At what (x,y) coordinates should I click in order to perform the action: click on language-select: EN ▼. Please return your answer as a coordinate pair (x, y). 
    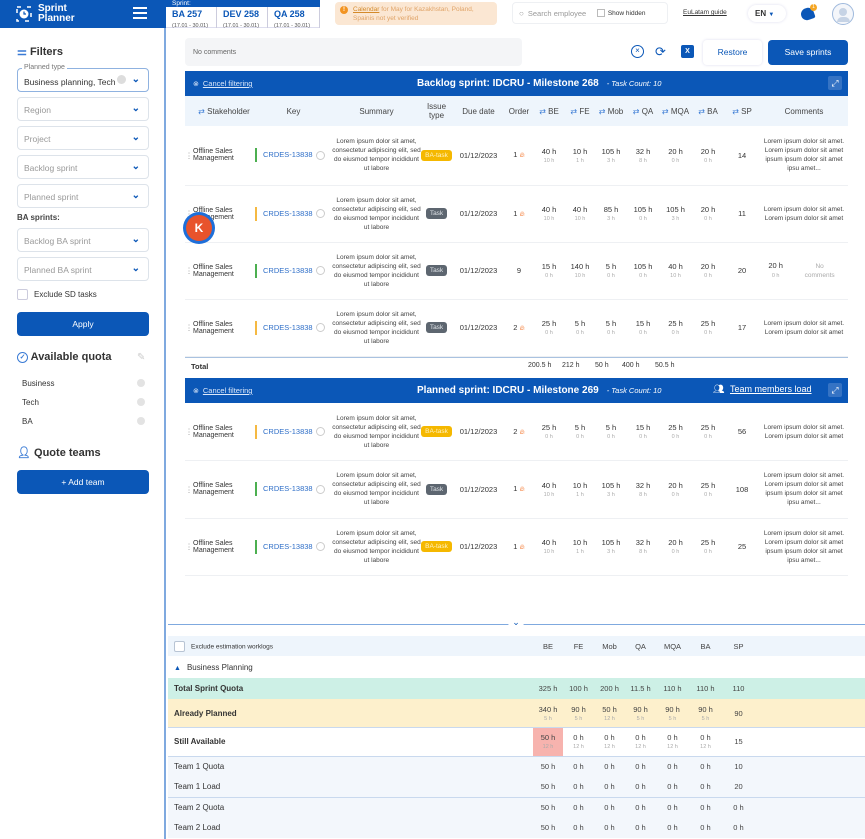
    Looking at the image, I should click on (767, 13).